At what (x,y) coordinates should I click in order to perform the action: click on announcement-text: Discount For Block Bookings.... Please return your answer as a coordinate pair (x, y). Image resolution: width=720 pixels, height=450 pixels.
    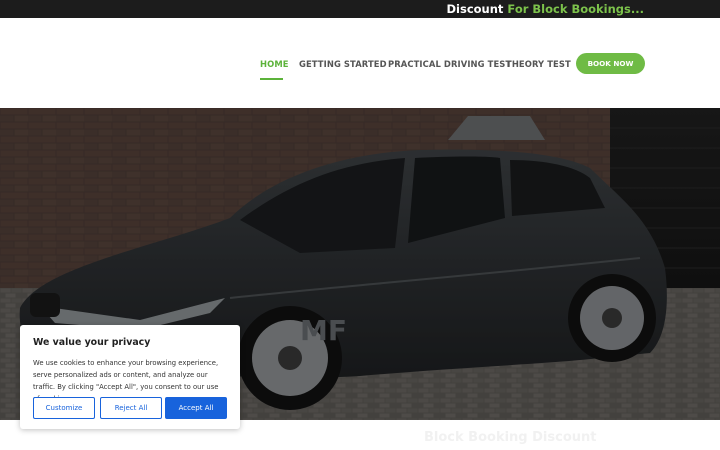
    Looking at the image, I should click on (546, 9).